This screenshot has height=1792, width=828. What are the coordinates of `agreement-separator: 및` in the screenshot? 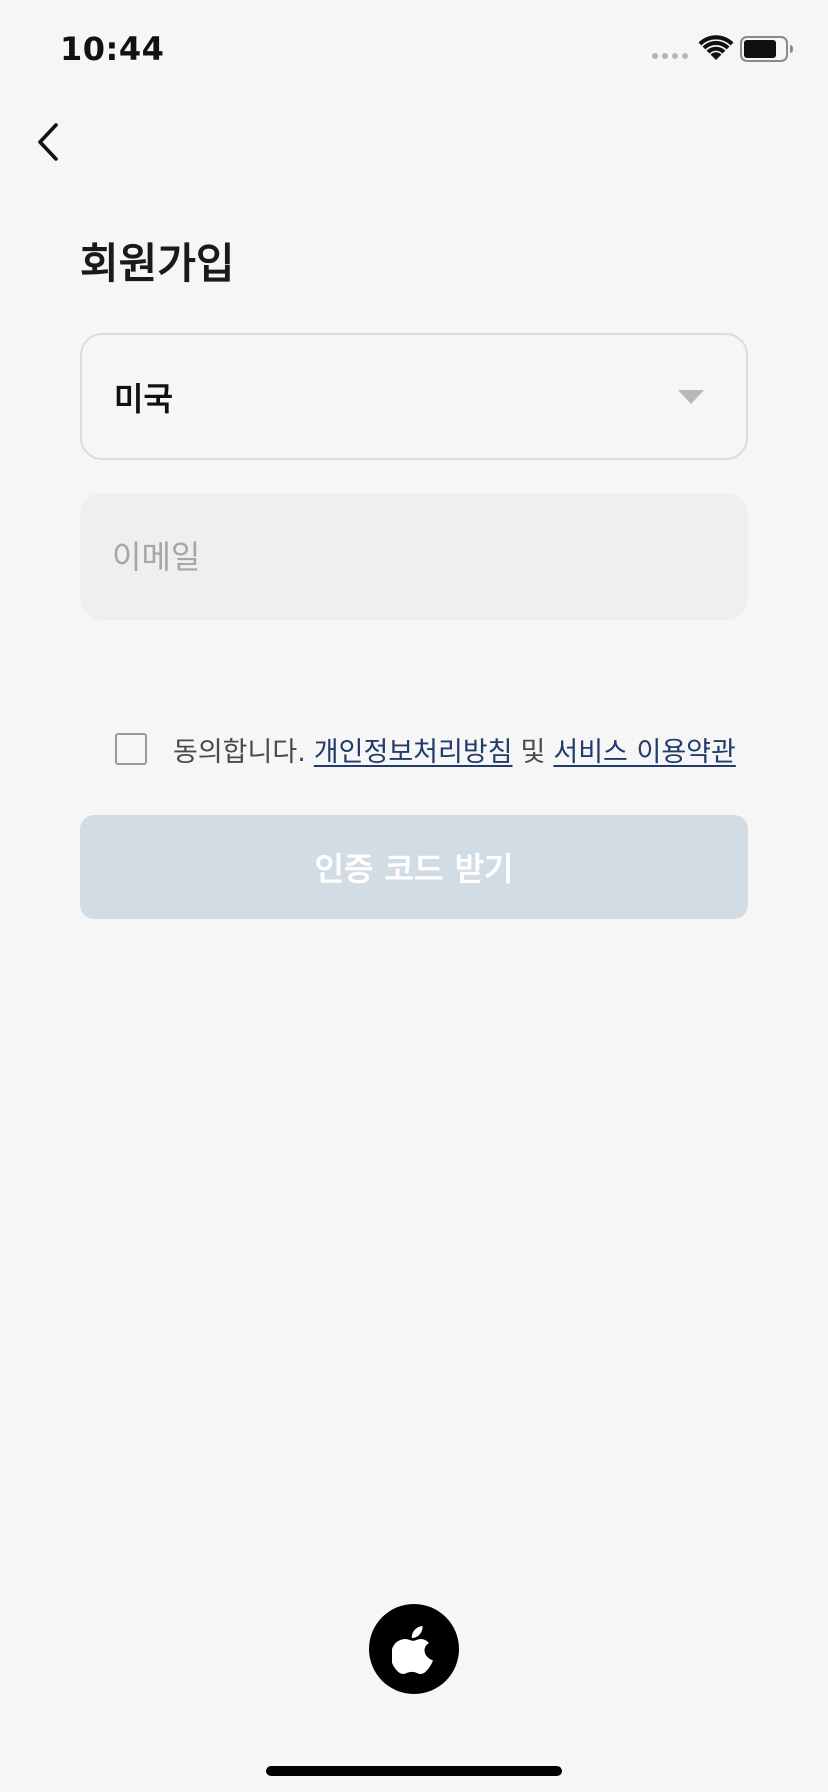 It's located at (533, 752).